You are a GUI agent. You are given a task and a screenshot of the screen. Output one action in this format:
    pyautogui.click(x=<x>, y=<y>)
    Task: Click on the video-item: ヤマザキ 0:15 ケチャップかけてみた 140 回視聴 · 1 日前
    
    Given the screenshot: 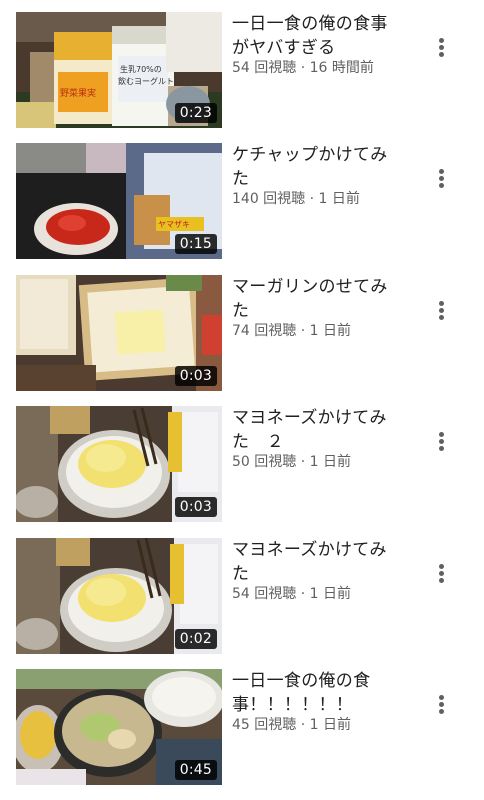 What is the action you would take?
    pyautogui.click(x=242, y=202)
    